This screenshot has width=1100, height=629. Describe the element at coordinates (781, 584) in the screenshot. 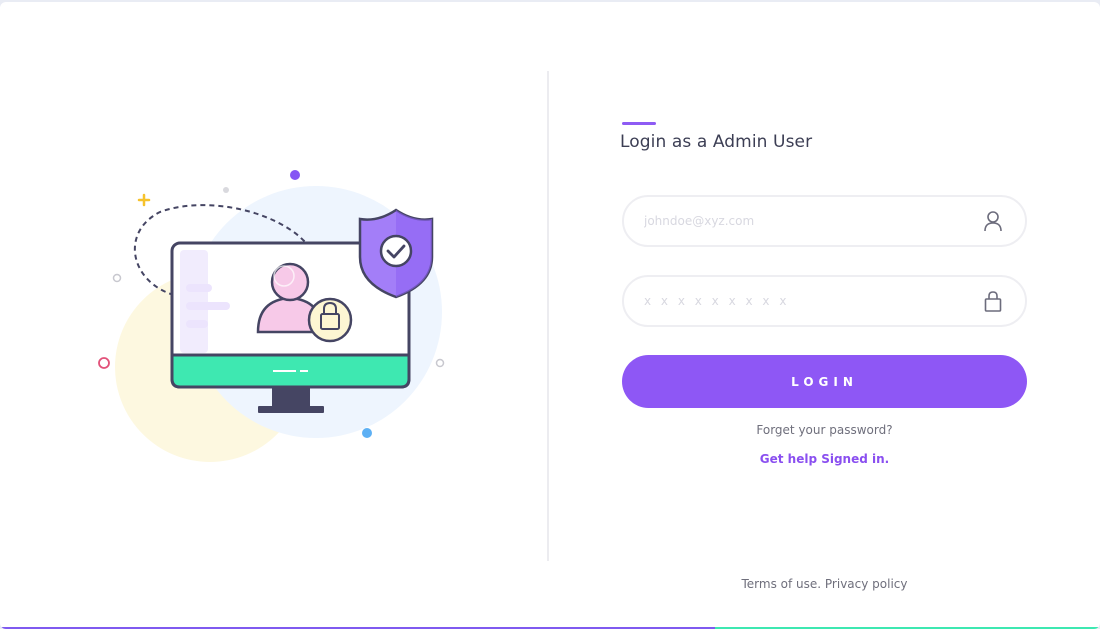

I see `terms-of-use-link: Terms of use.` at that location.